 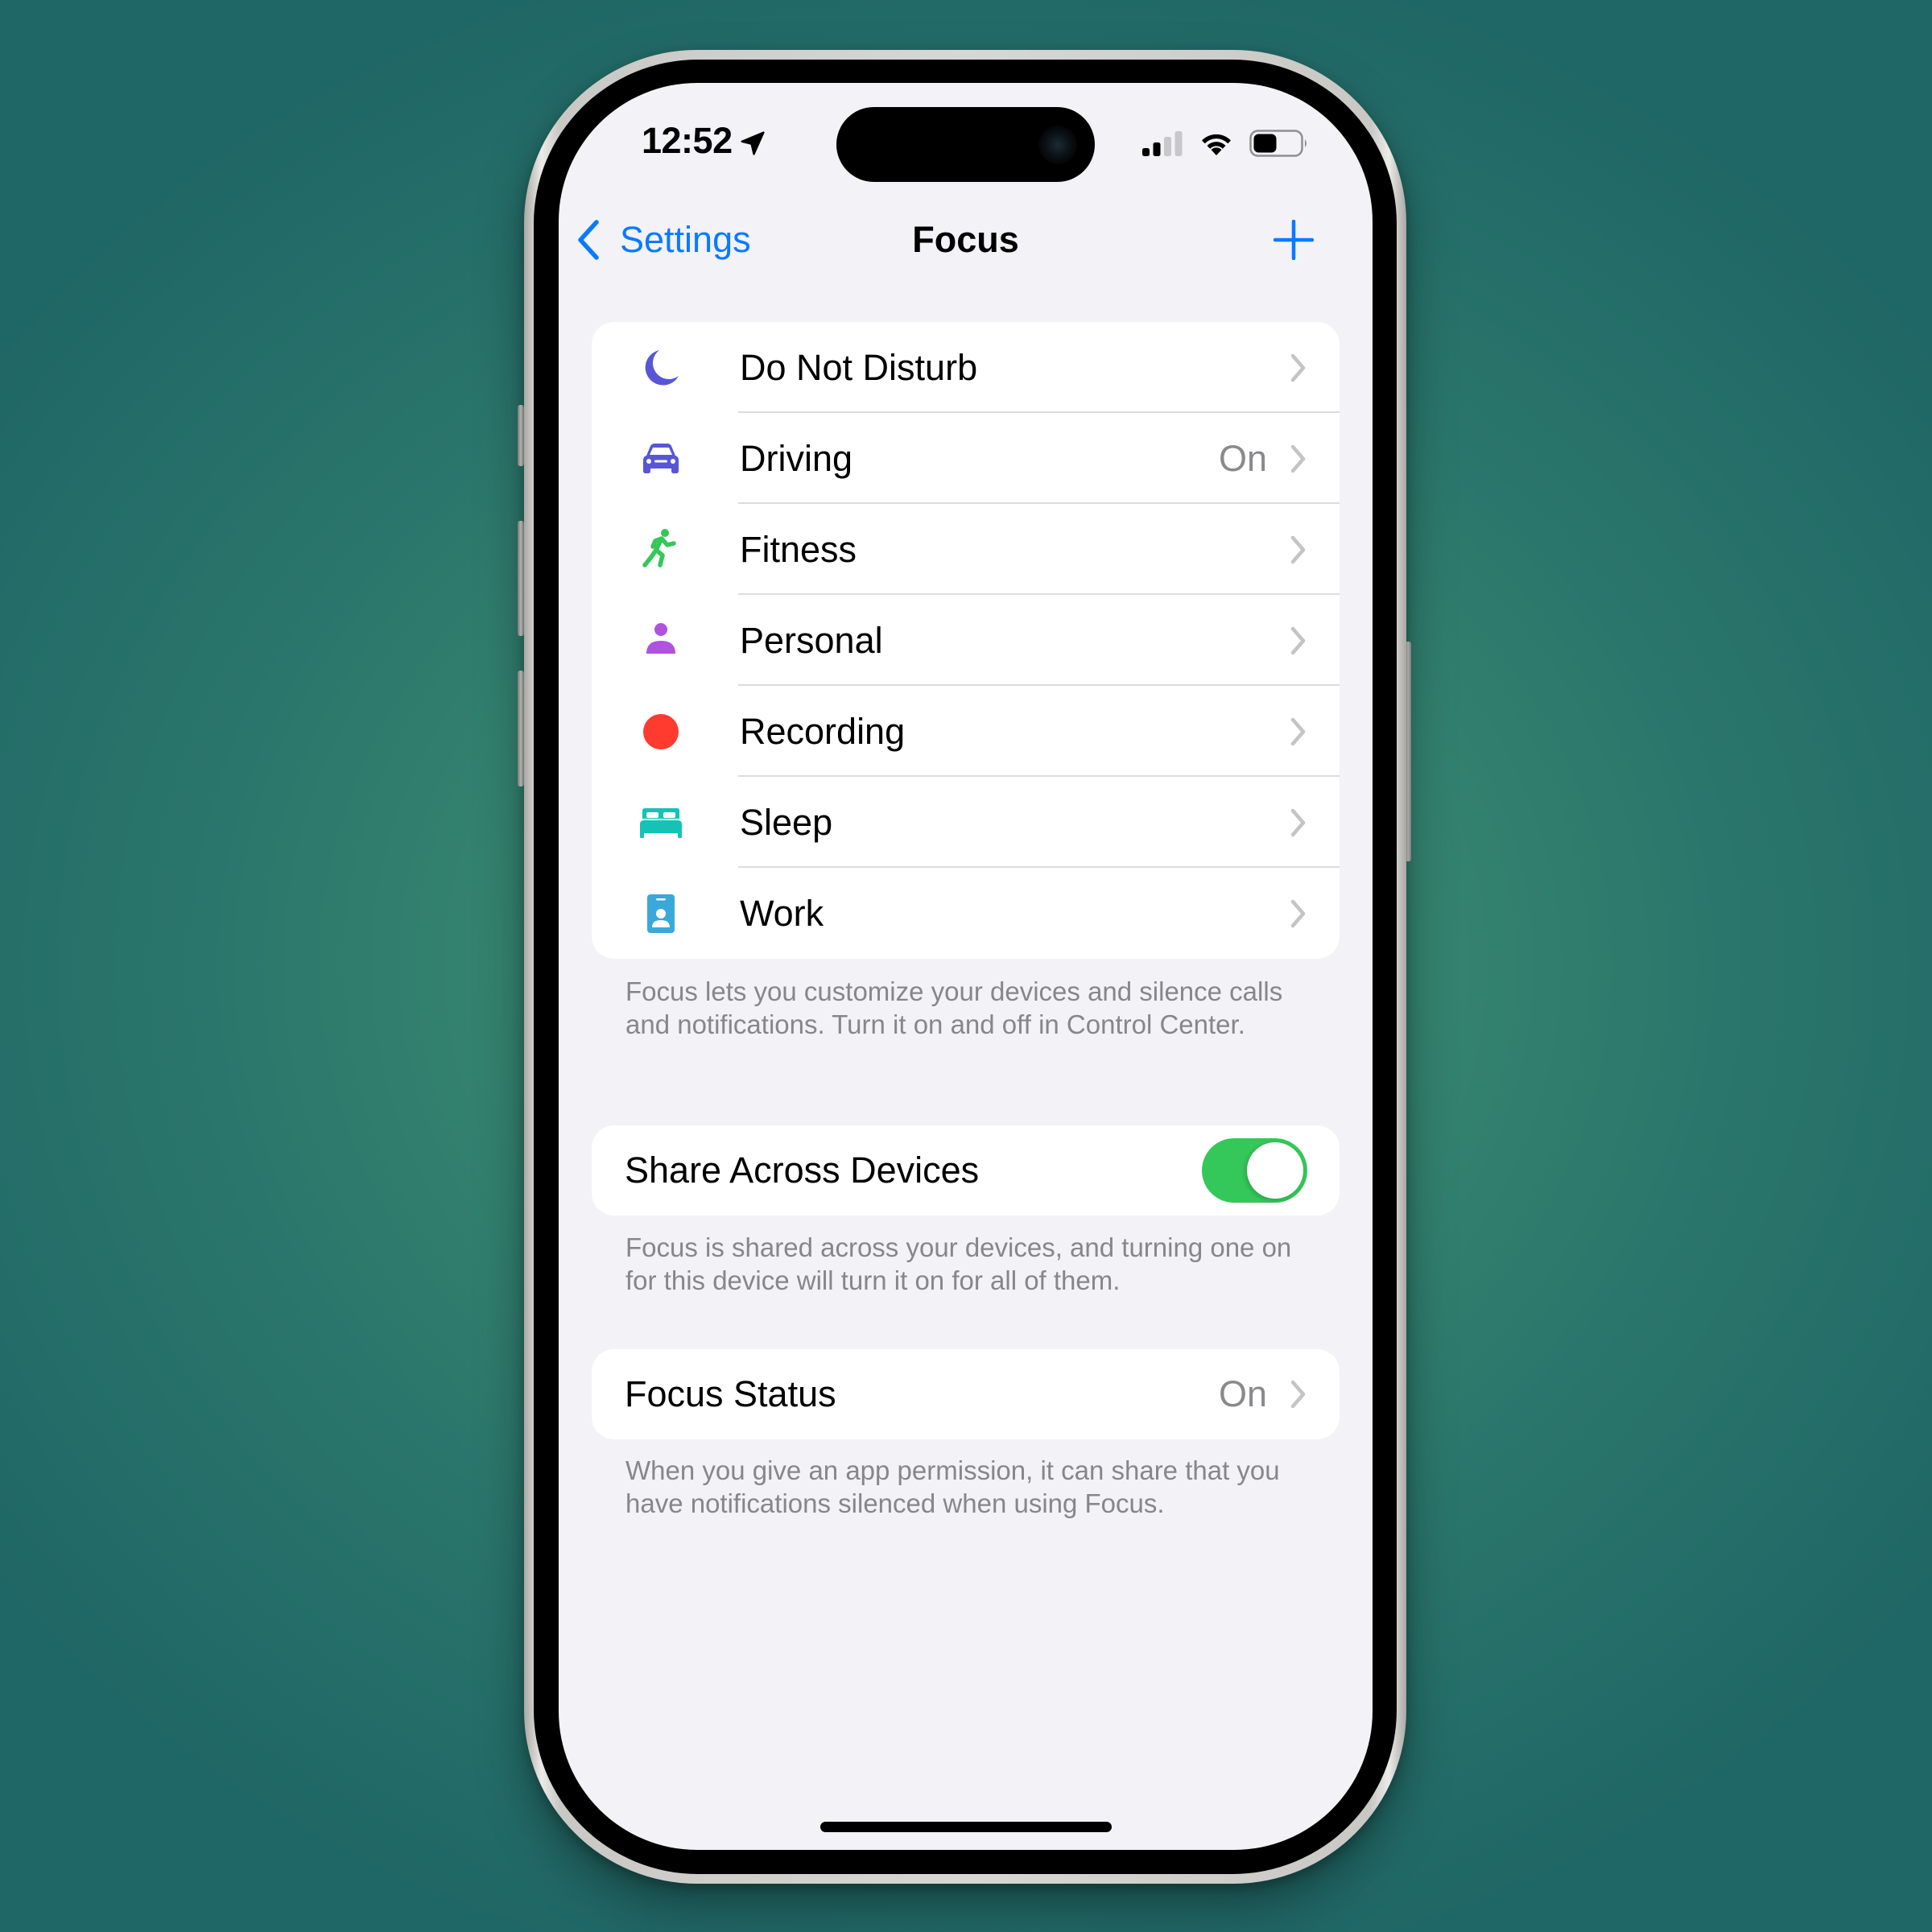 I want to click on plus-icon, so click(x=1294, y=240).